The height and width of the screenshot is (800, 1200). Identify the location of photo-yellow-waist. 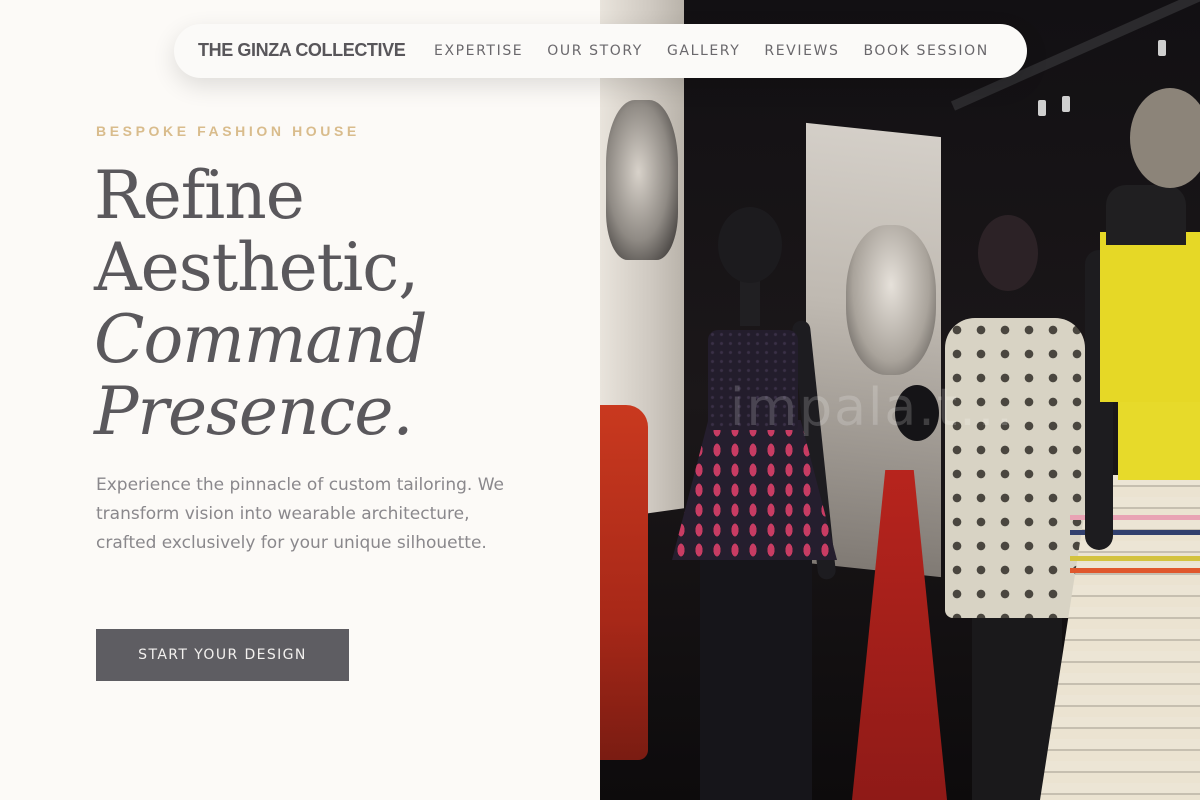
(1159, 440).